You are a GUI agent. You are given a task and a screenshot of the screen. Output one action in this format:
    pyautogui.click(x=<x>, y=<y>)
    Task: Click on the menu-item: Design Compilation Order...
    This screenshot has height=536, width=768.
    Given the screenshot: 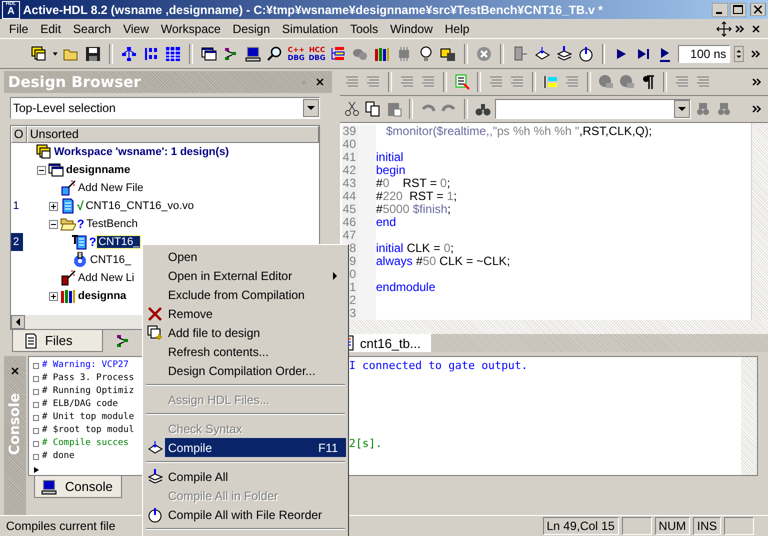 What is the action you would take?
    pyautogui.click(x=255, y=370)
    